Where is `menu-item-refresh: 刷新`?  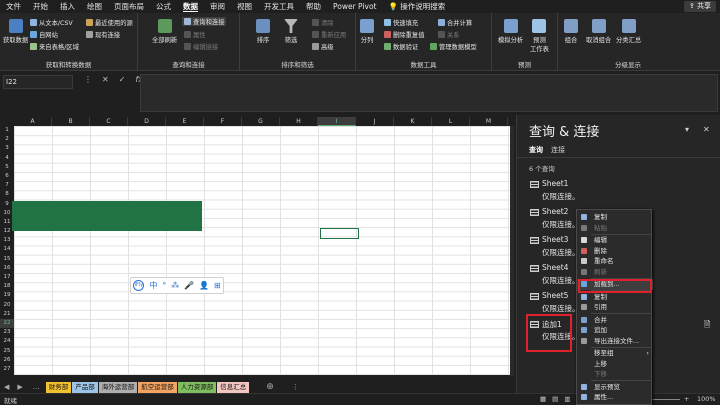
menu-item-refresh: 刷新 is located at coordinates (615, 272).